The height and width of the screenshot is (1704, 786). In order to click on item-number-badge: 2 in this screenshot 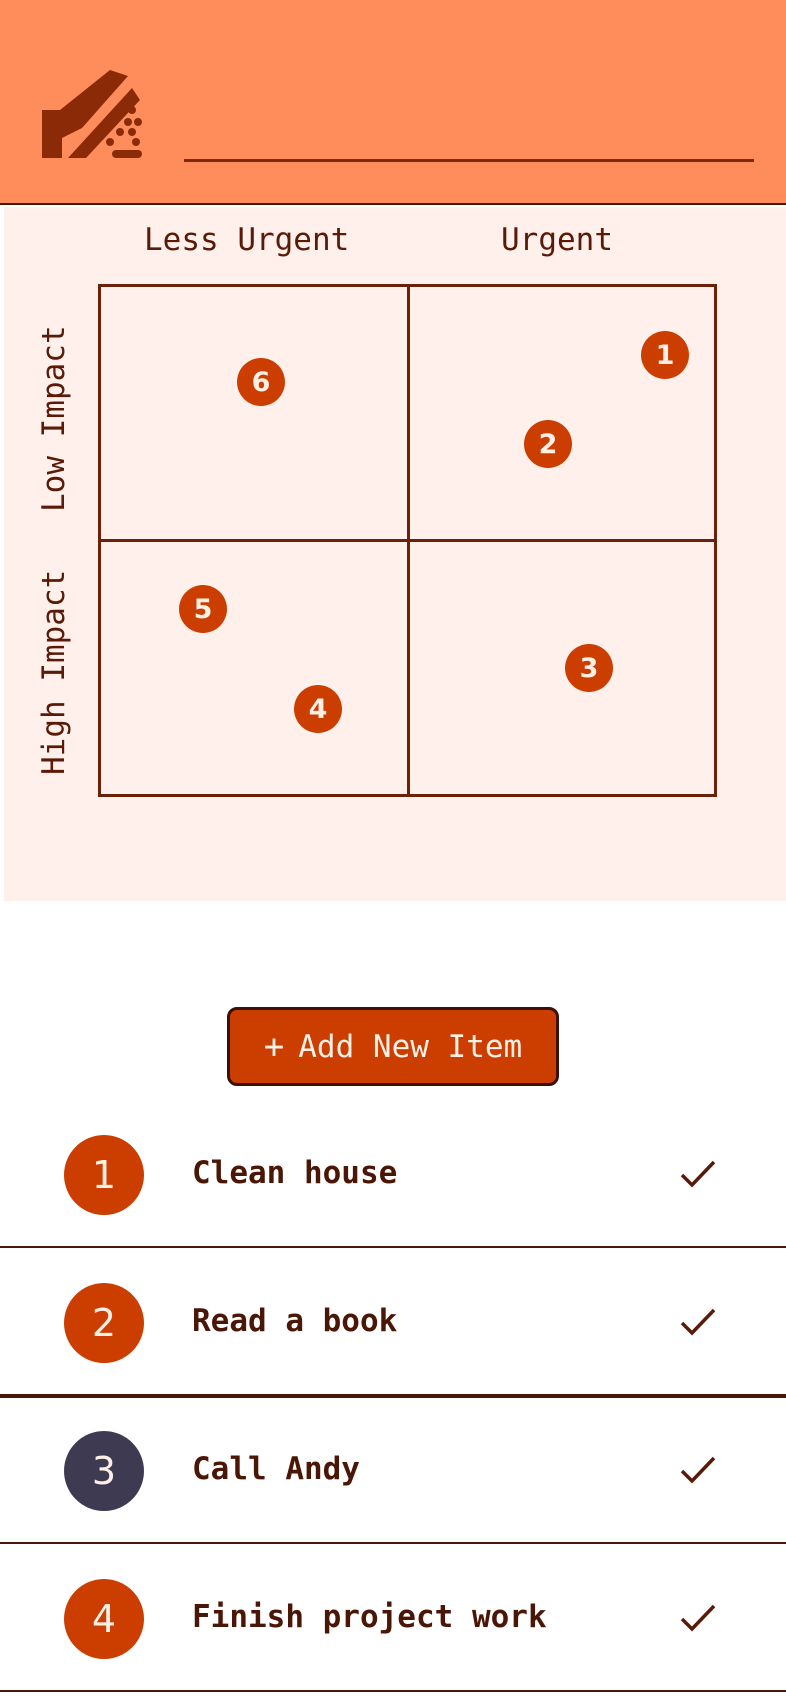, I will do `click(104, 1323)`.